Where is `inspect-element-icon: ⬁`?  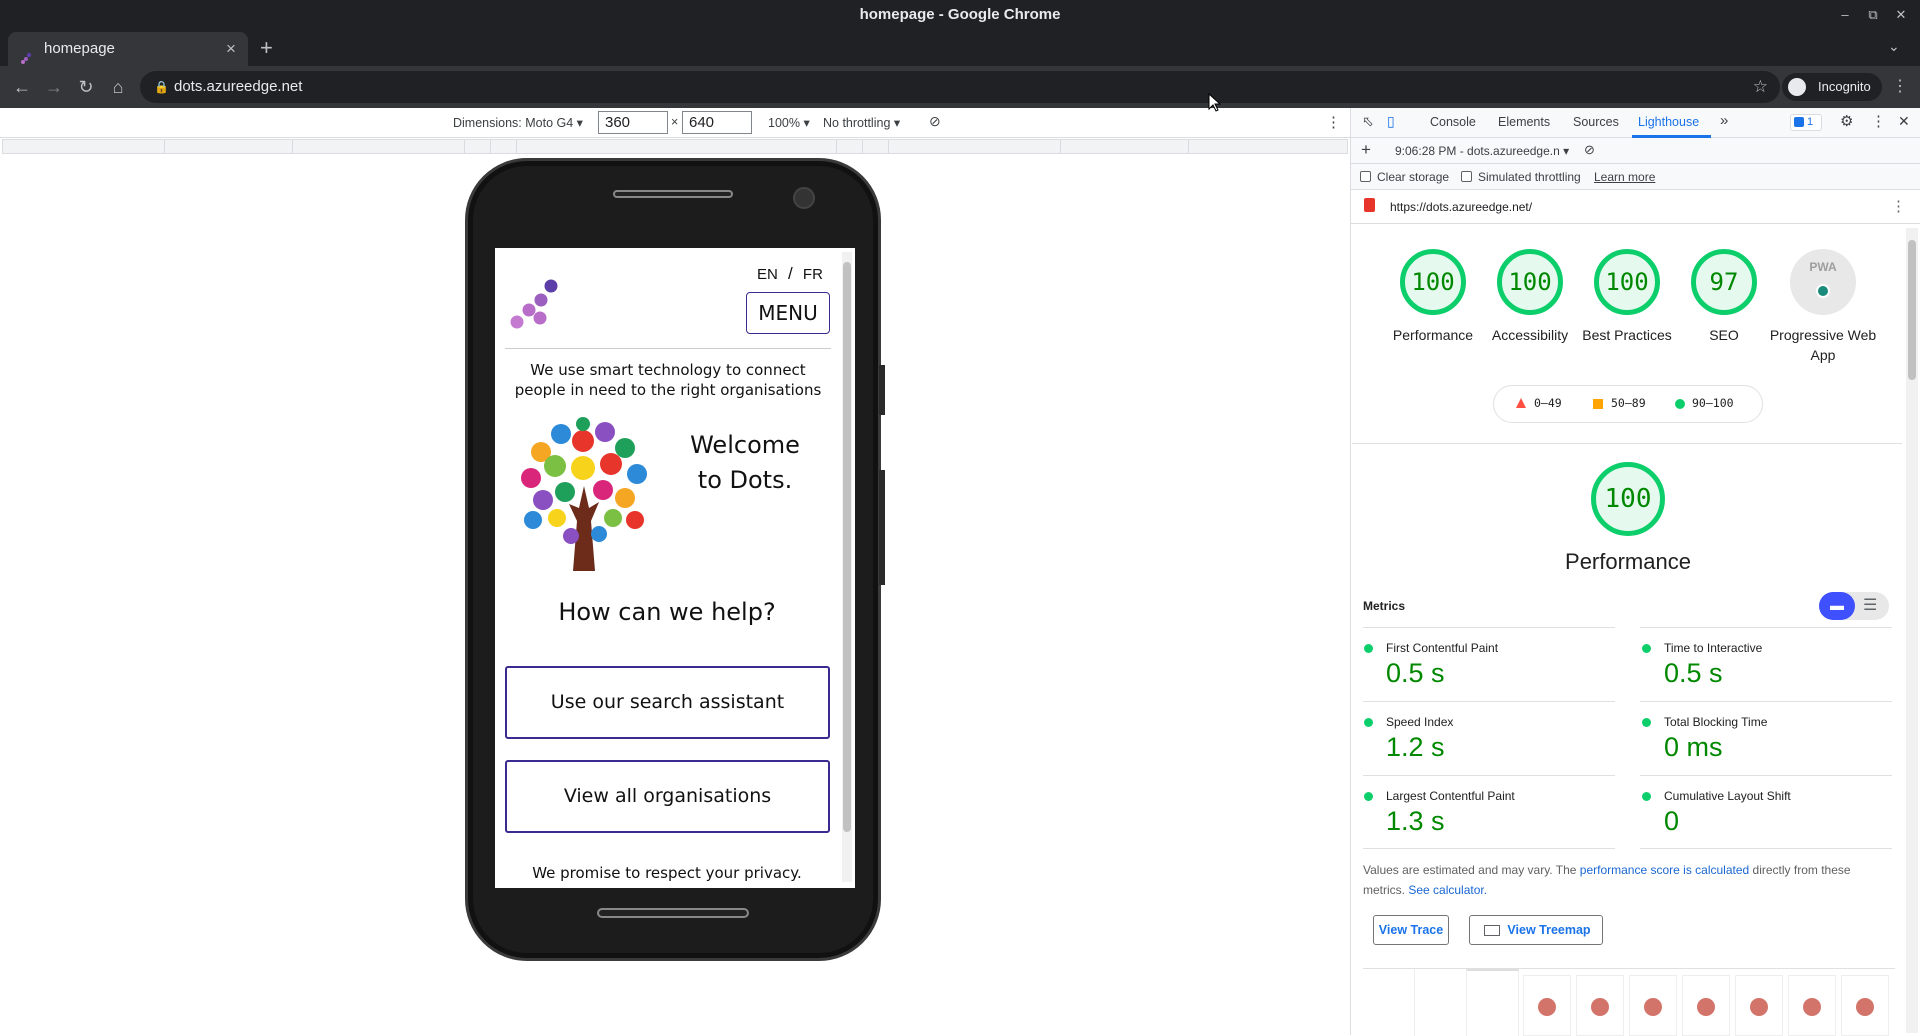
inspect-element-icon: ⬁ is located at coordinates (1368, 121).